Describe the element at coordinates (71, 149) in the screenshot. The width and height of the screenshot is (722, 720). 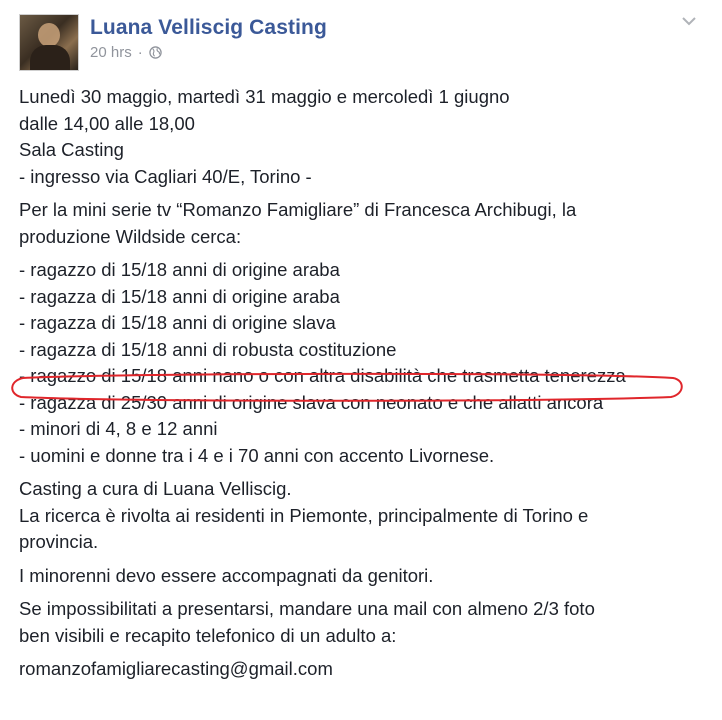
I see `schedule-line: Sala Casting` at that location.